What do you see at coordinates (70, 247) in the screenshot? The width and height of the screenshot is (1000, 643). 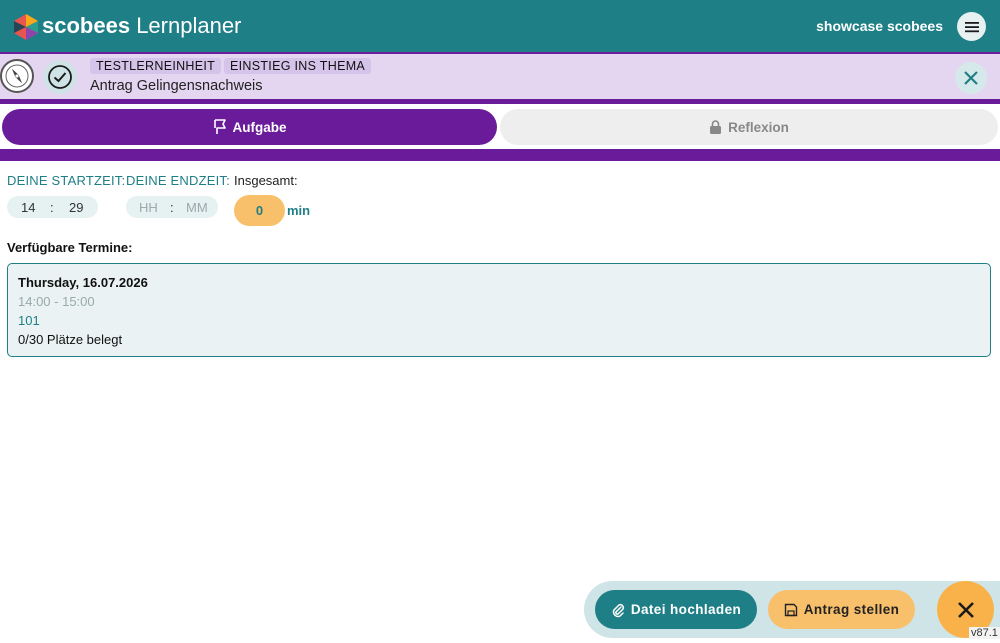 I see `available-dates-label: Verfügbare Termine:` at bounding box center [70, 247].